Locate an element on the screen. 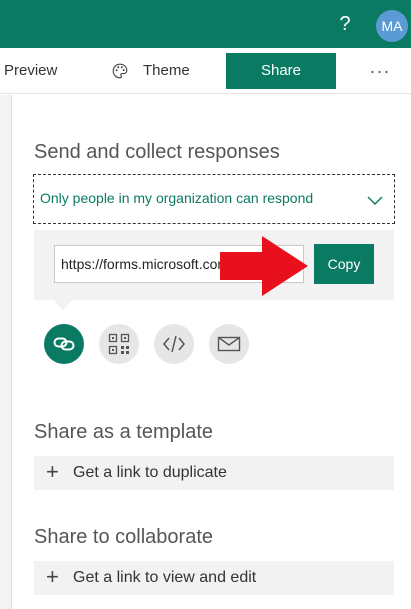 This screenshot has height=609, width=411. toolbar: Preview Theme Share ··· is located at coordinates (205, 71).